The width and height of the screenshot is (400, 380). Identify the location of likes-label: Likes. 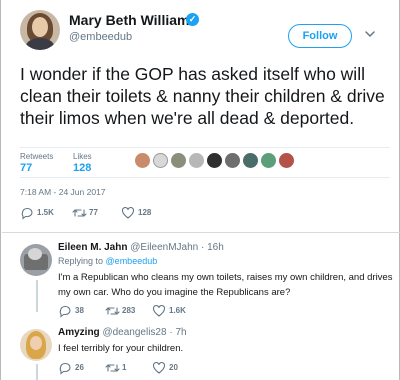
(82, 156).